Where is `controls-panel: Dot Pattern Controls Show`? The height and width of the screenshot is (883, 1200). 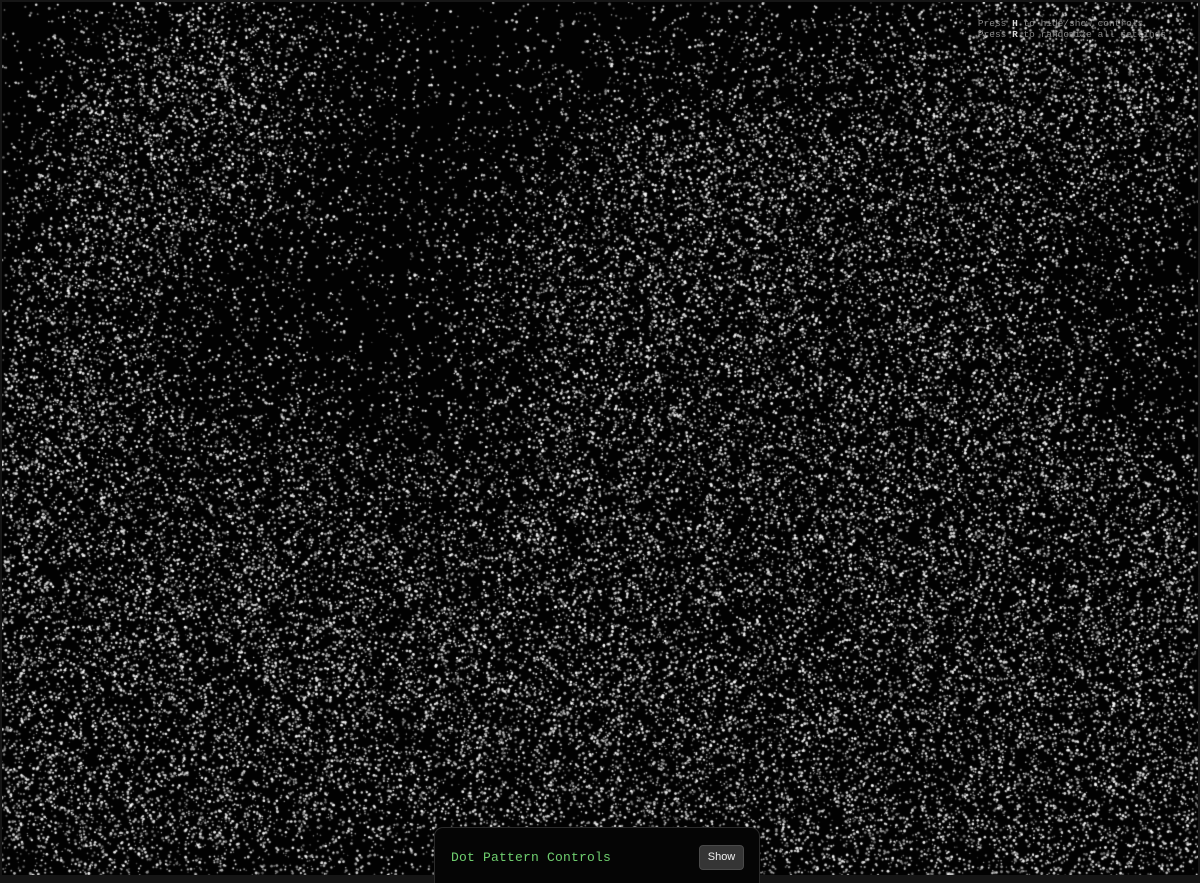 controls-panel: Dot Pattern Controls Show is located at coordinates (597, 855).